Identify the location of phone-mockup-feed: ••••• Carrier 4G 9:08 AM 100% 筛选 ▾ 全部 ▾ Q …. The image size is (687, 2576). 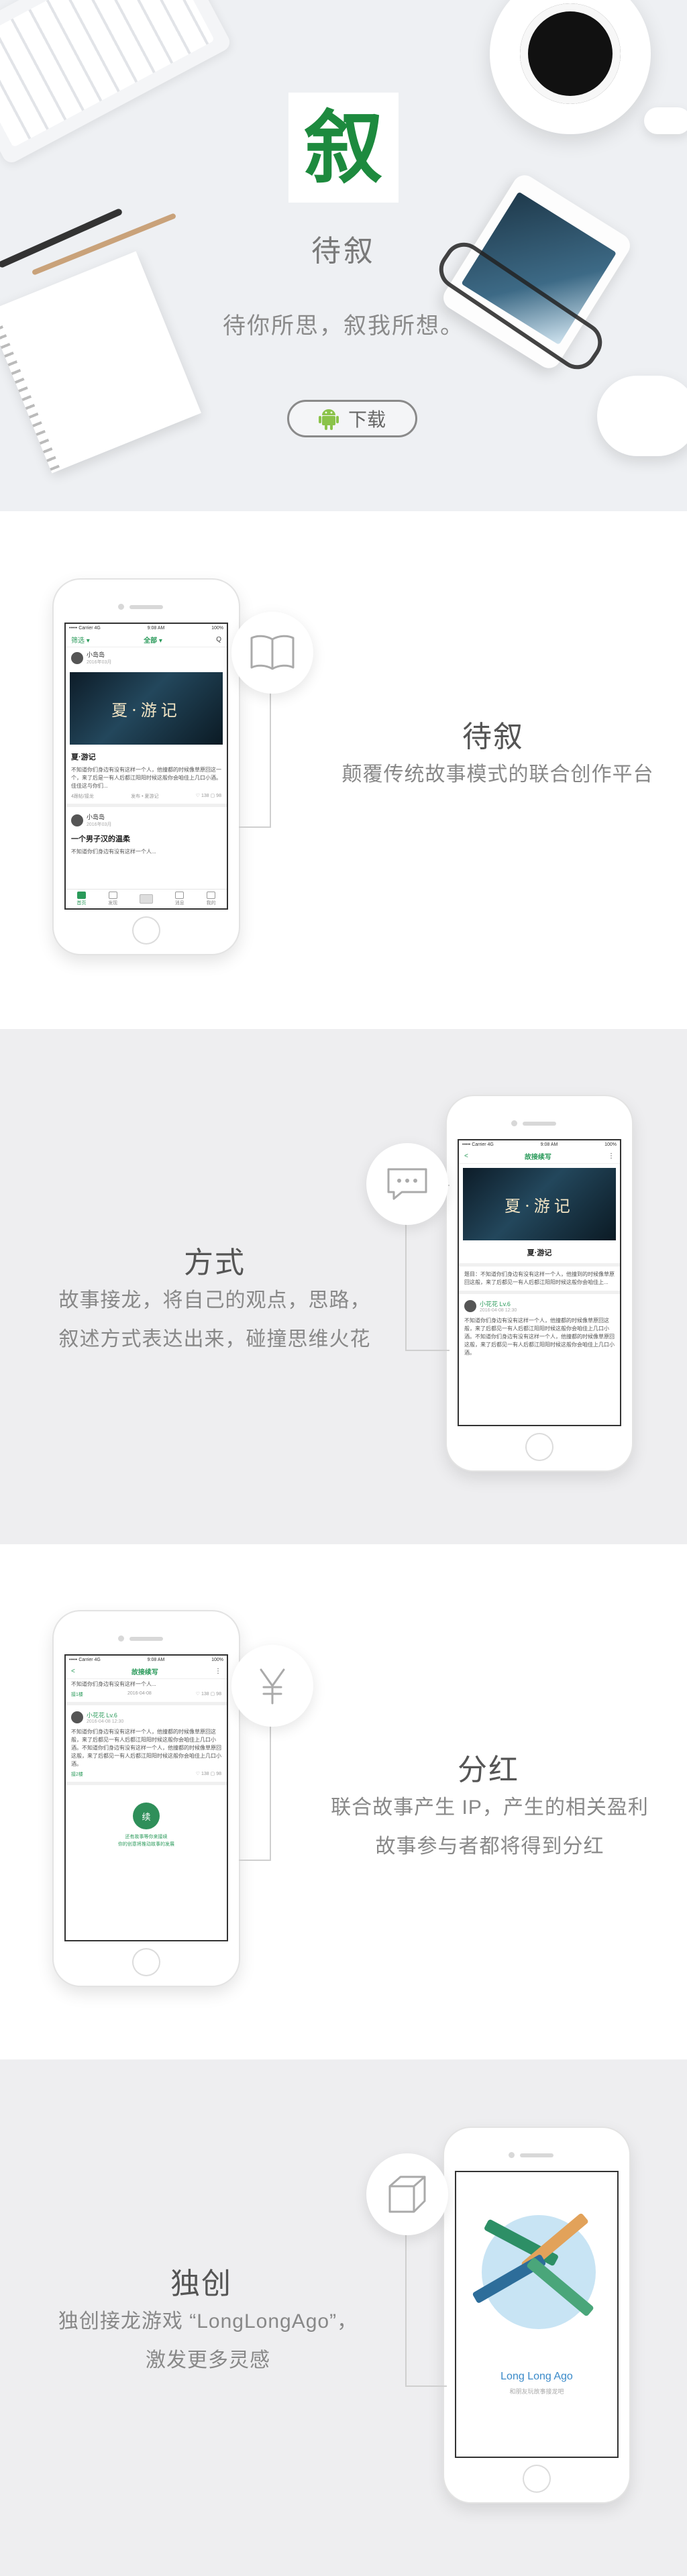
(146, 767).